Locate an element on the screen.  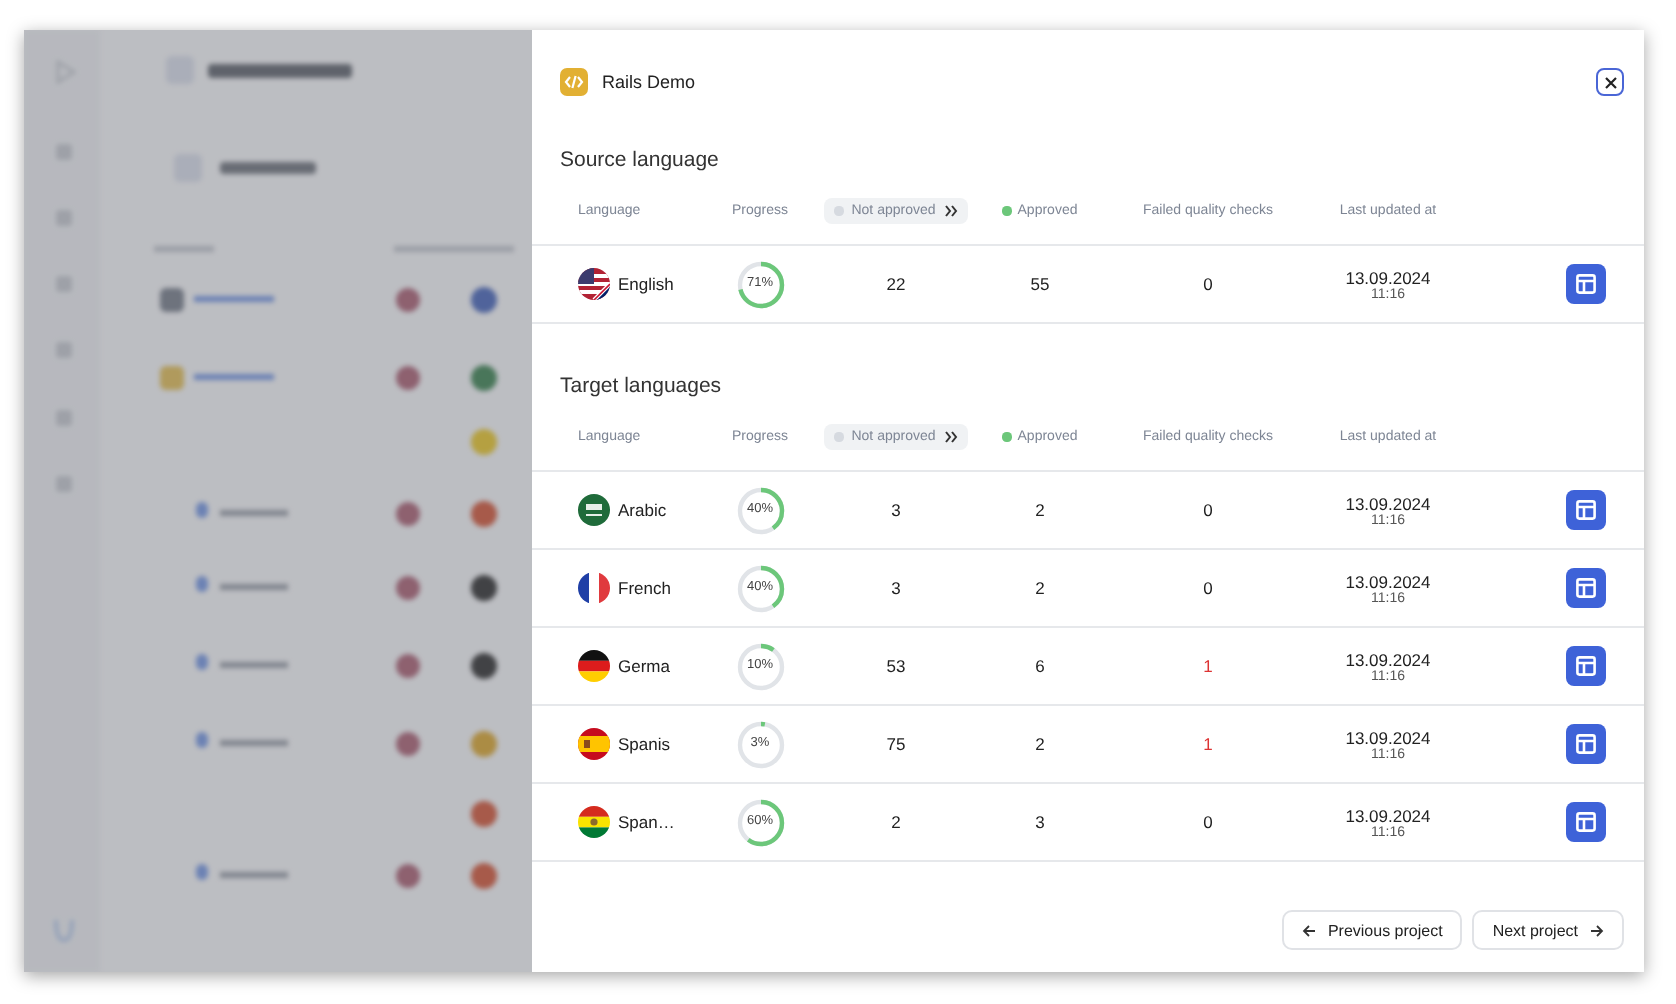
table-cell: 53 is located at coordinates (896, 666).